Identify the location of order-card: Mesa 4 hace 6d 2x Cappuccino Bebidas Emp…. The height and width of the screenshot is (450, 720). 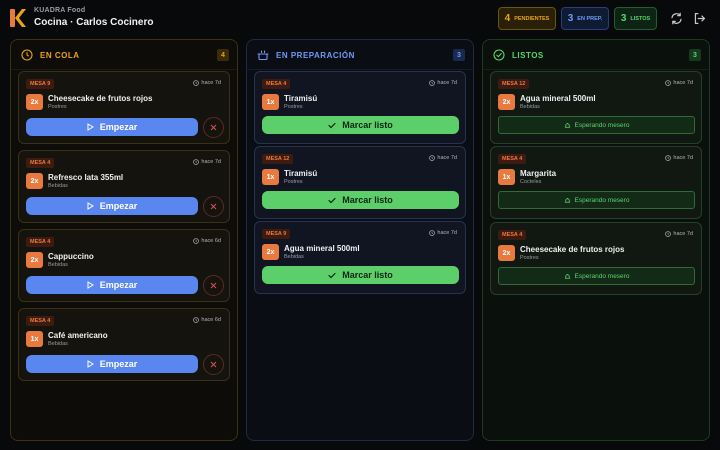
(124, 265).